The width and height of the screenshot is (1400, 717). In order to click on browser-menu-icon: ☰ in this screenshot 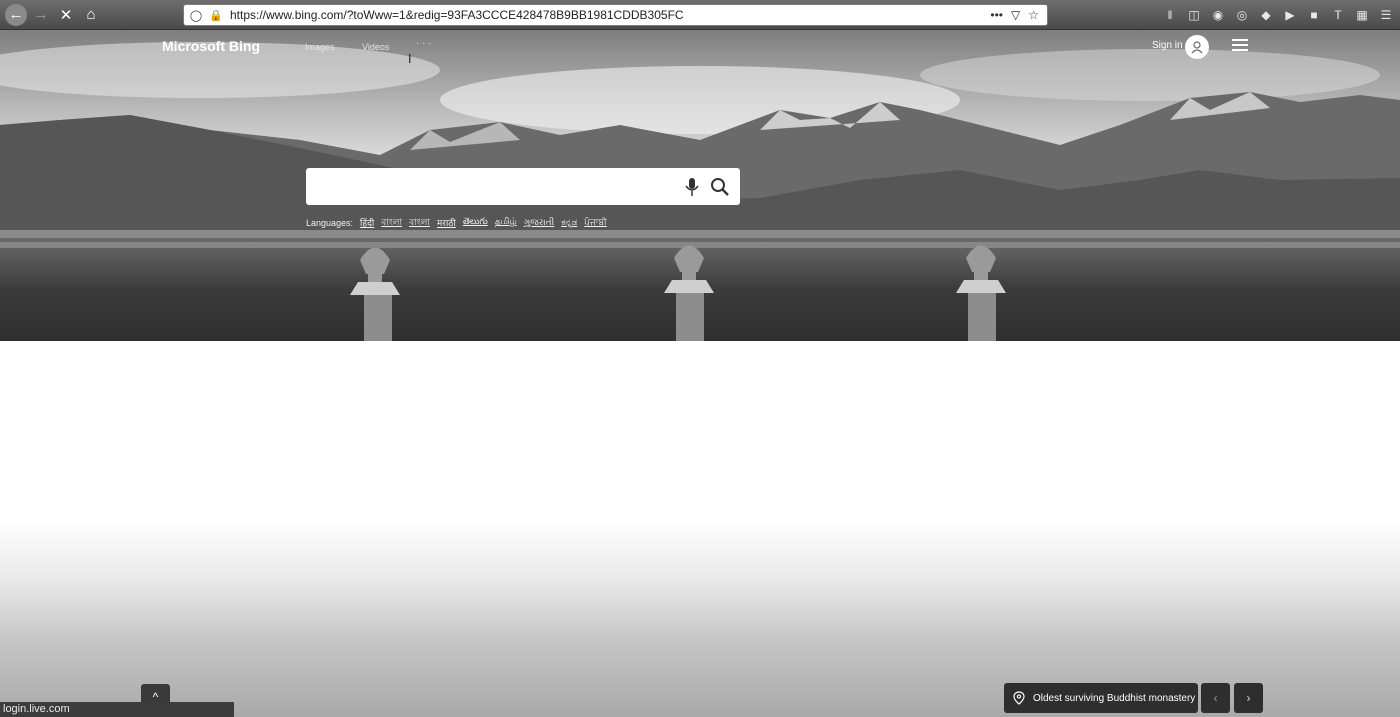, I will do `click(1386, 15)`.